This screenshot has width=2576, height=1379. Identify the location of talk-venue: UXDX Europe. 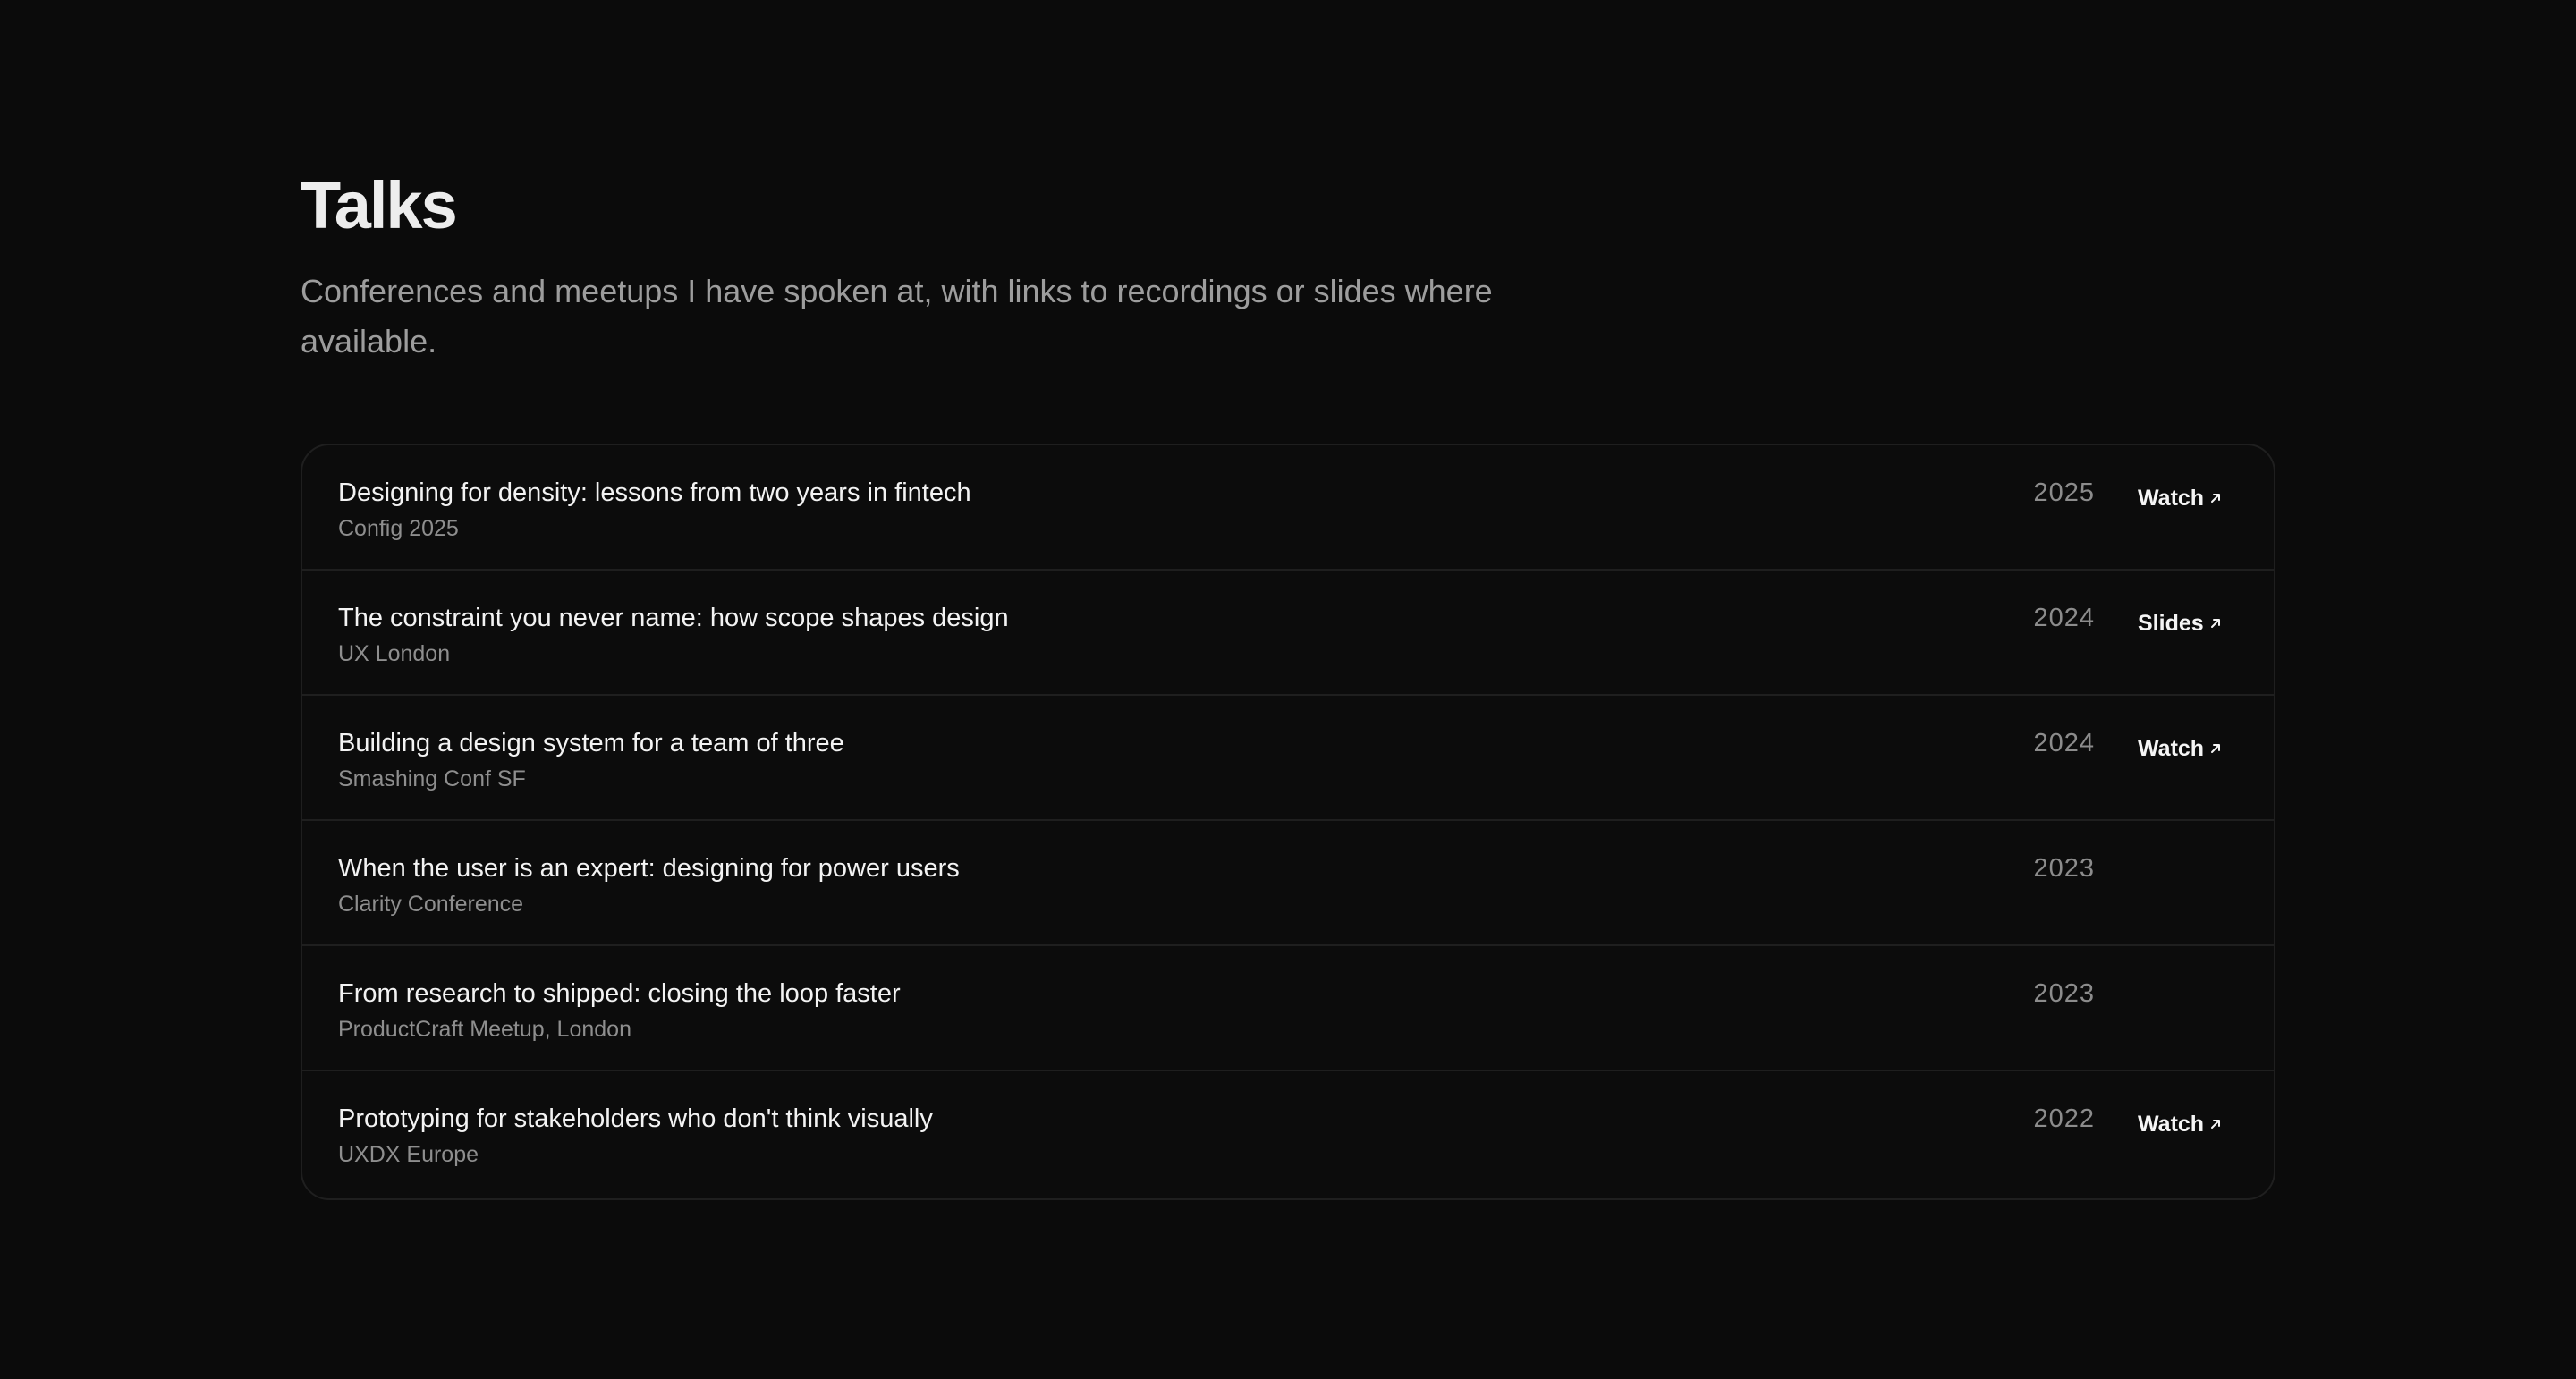
(408, 1154).